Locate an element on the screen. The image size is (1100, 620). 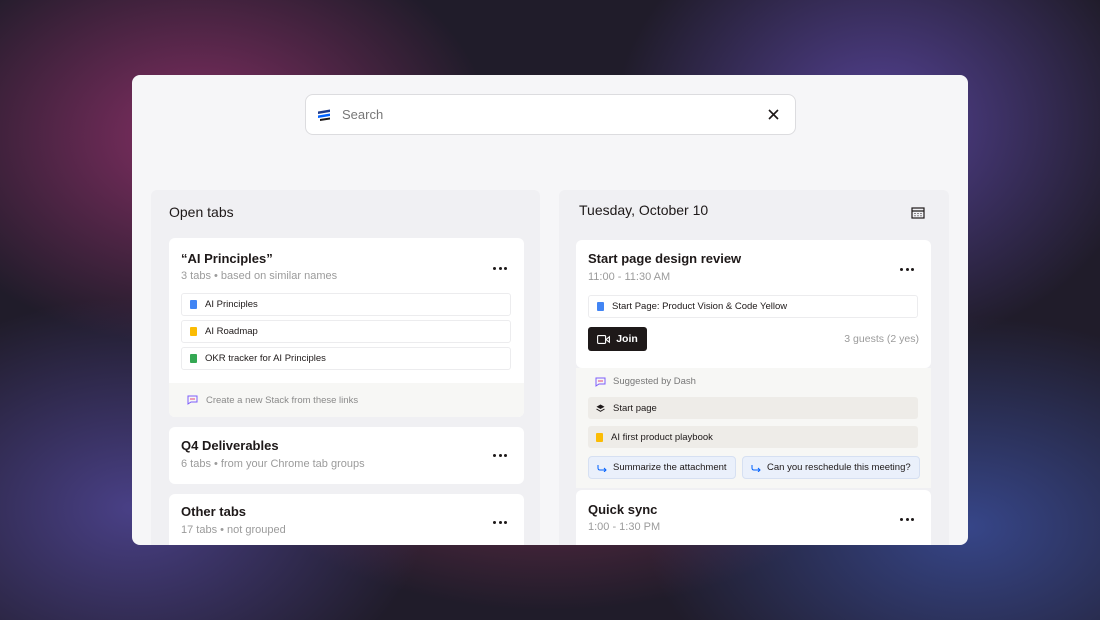
tab-link: OKR tracker for AI Principles is located at coordinates (346, 358).